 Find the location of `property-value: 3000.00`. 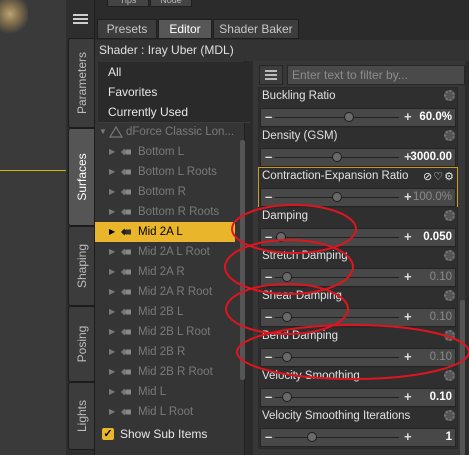

property-value: 3000.00 is located at coordinates (431, 157).